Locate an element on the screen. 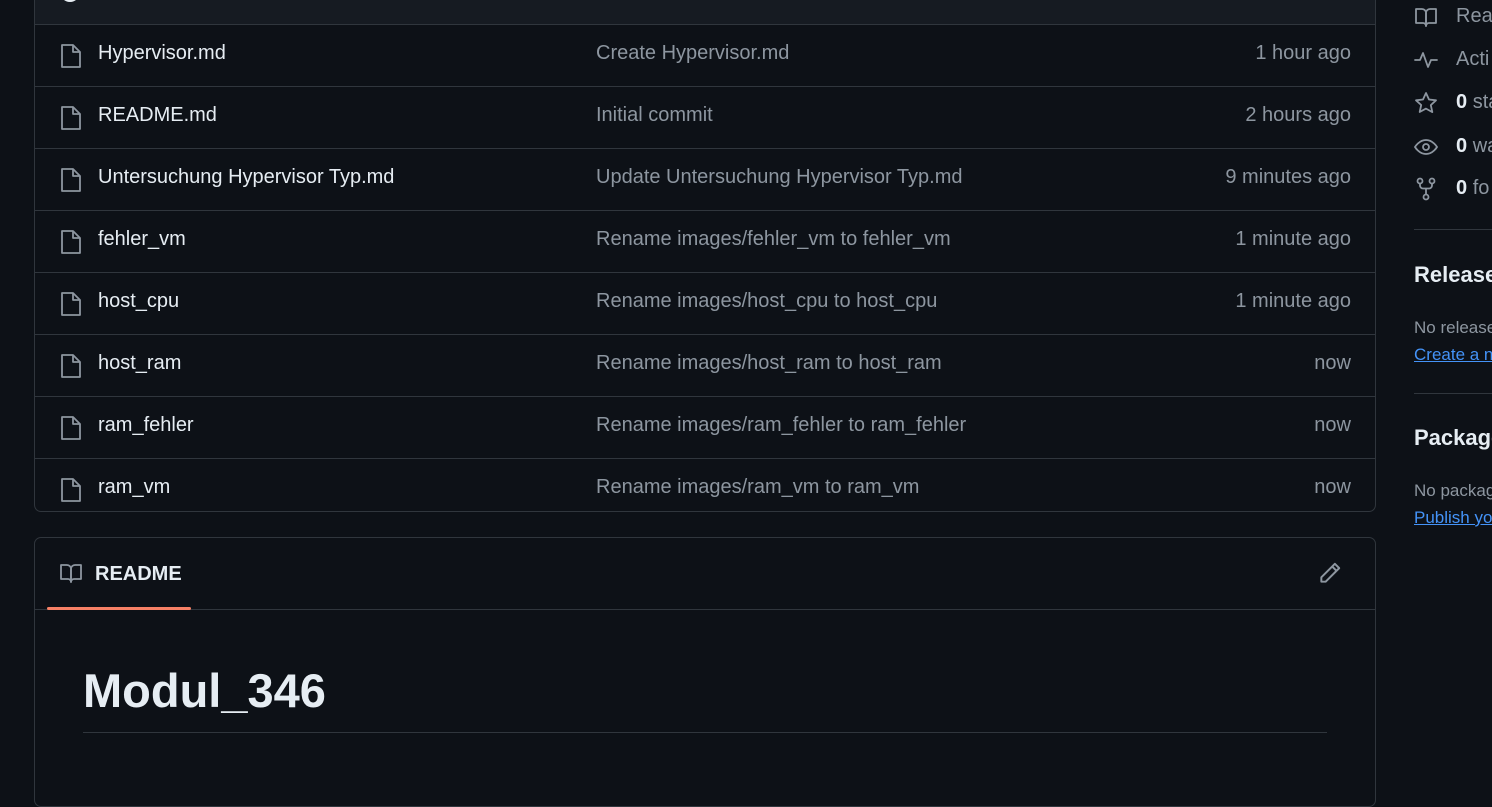 The image size is (1492, 807). latest-commit-header is located at coordinates (705, 12).